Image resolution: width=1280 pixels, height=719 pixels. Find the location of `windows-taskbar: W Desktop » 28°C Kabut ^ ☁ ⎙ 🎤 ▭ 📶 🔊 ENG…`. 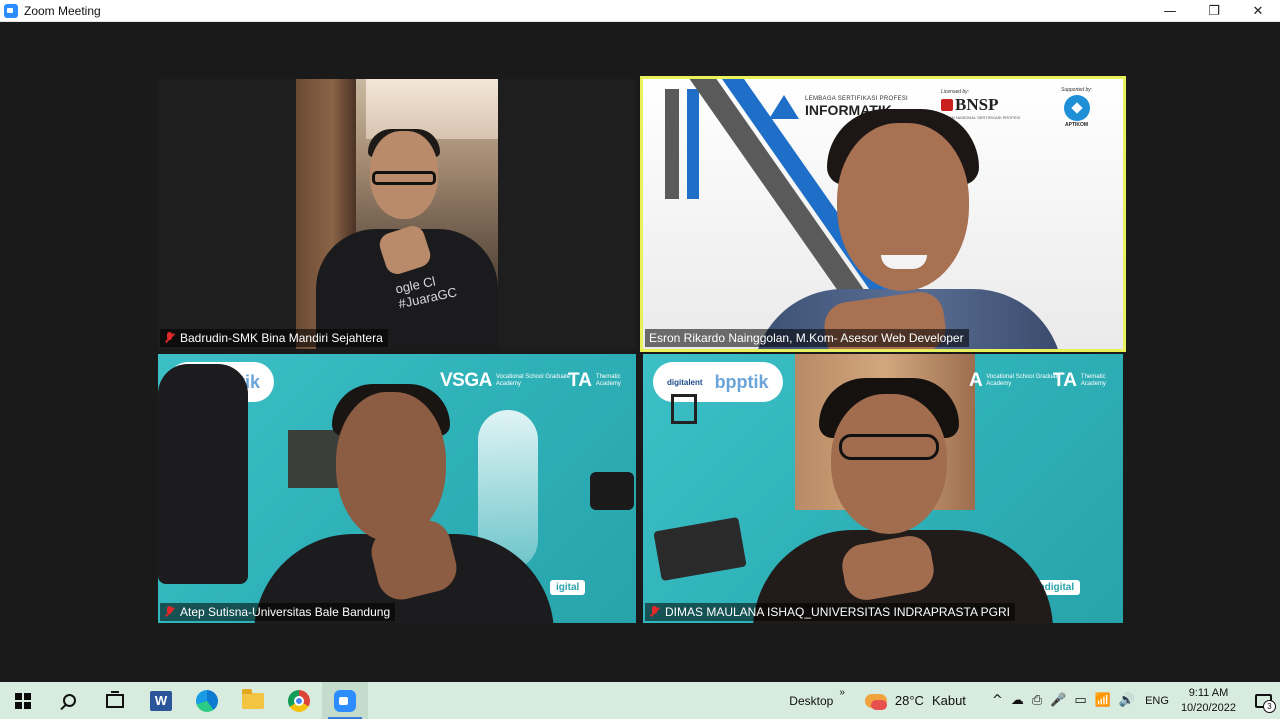

windows-taskbar: W Desktop » 28°C Kabut ^ ☁ ⎙ 🎤 ▭ 📶 🔊 ENG… is located at coordinates (640, 700).